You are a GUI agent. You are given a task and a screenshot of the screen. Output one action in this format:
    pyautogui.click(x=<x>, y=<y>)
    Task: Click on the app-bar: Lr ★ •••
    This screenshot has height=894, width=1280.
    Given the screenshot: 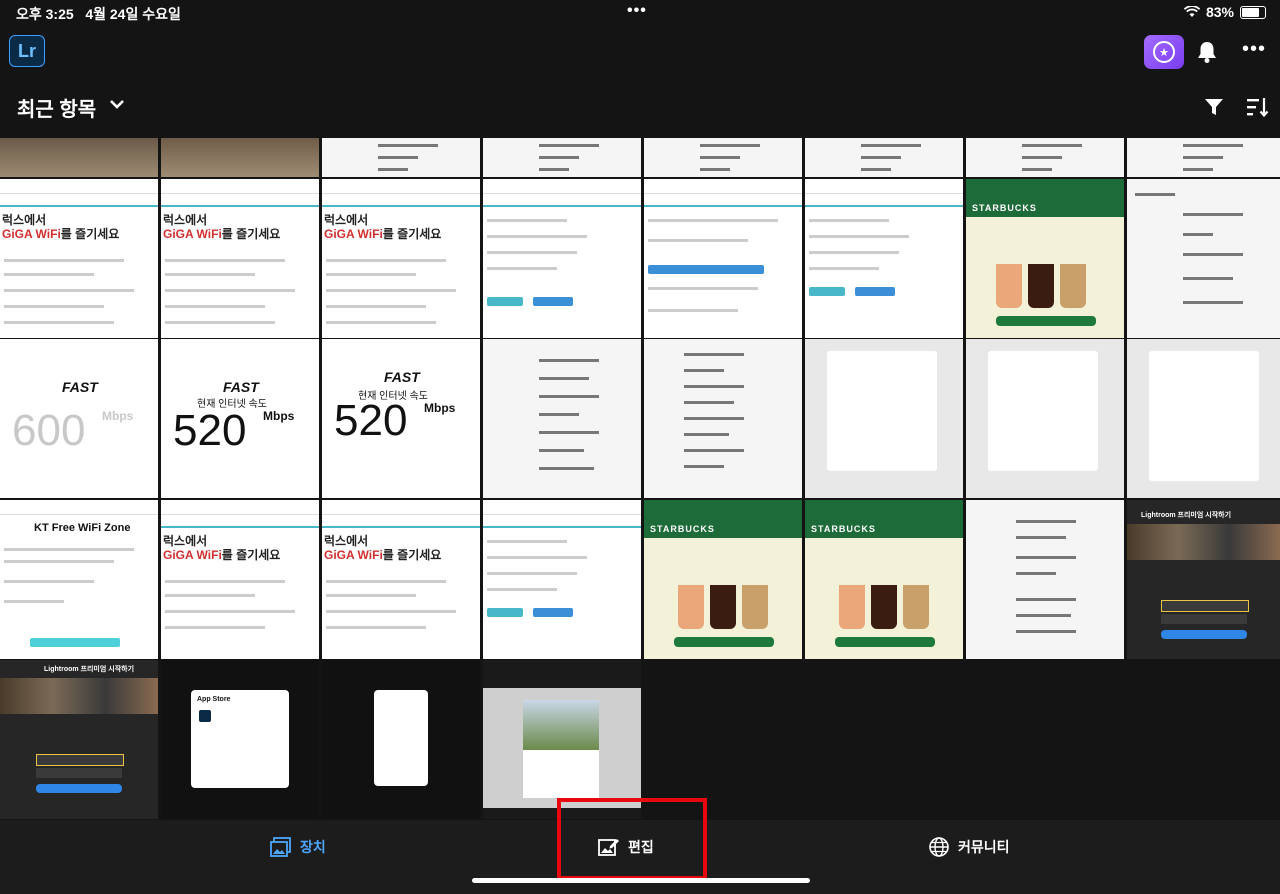 What is the action you would take?
    pyautogui.click(x=640, y=51)
    